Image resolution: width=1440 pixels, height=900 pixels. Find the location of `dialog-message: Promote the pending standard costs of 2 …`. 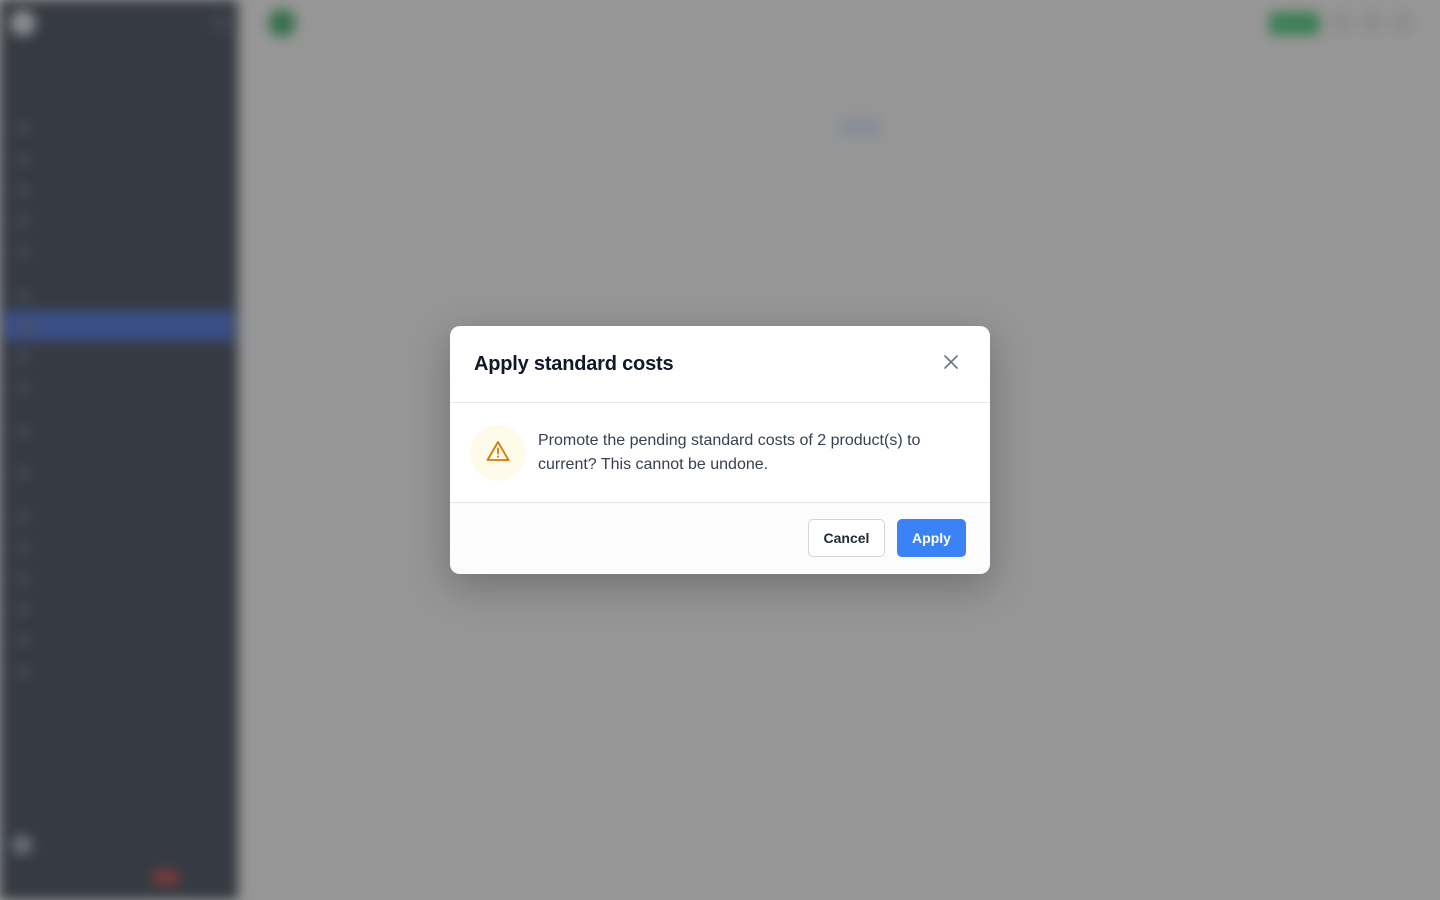

dialog-message: Promote the pending standard costs of 2 … is located at coordinates (729, 452).